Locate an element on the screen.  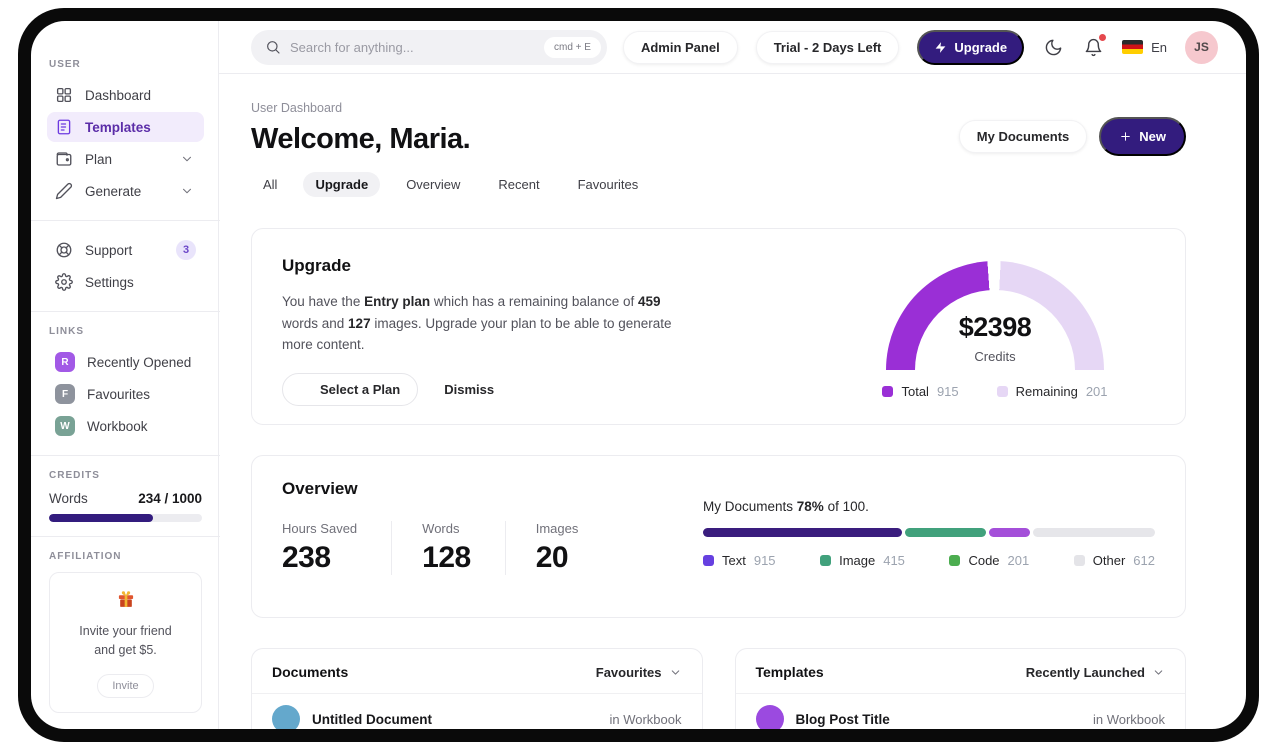
sidebar-item-workbook: W Workbook is located at coordinates (125, 426).